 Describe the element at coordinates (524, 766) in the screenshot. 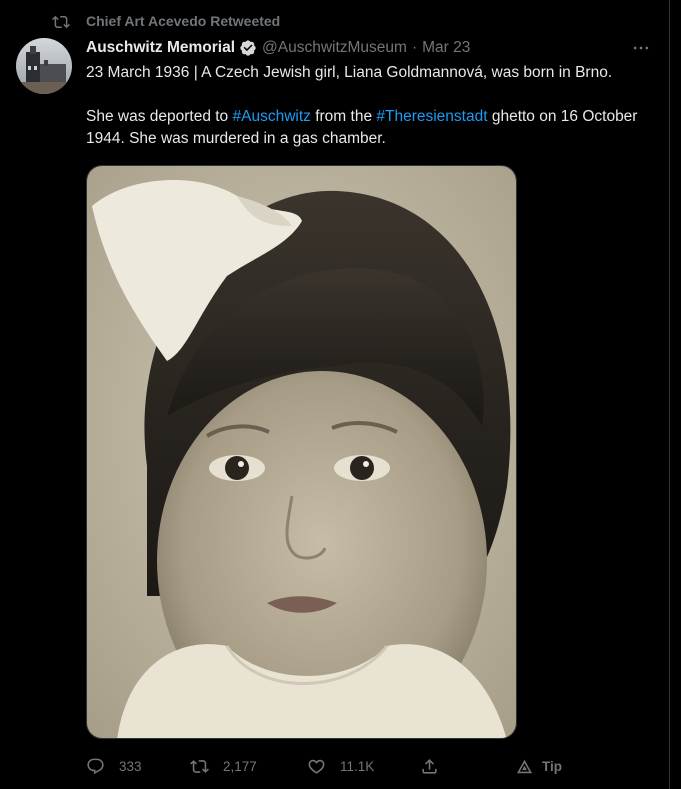

I see `tip-icon` at that location.